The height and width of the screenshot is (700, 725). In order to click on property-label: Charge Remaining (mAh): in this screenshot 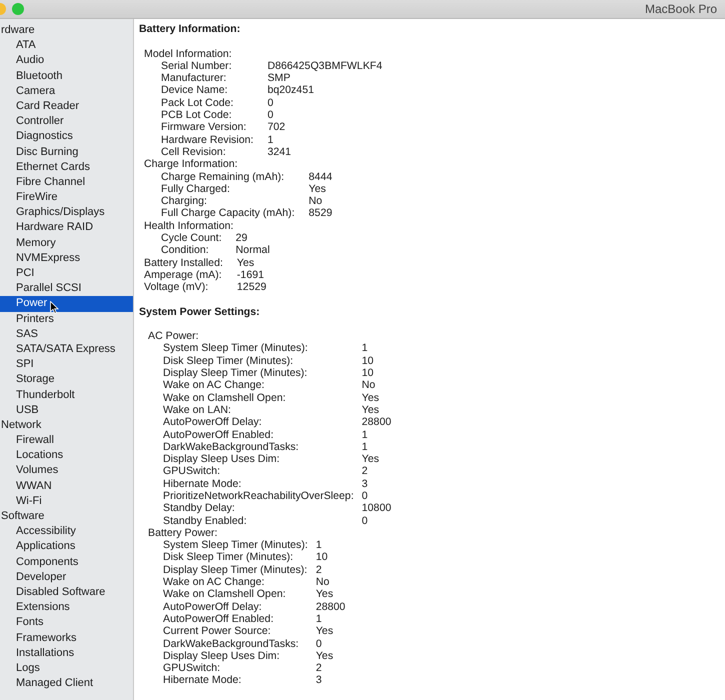, I will do `click(223, 176)`.